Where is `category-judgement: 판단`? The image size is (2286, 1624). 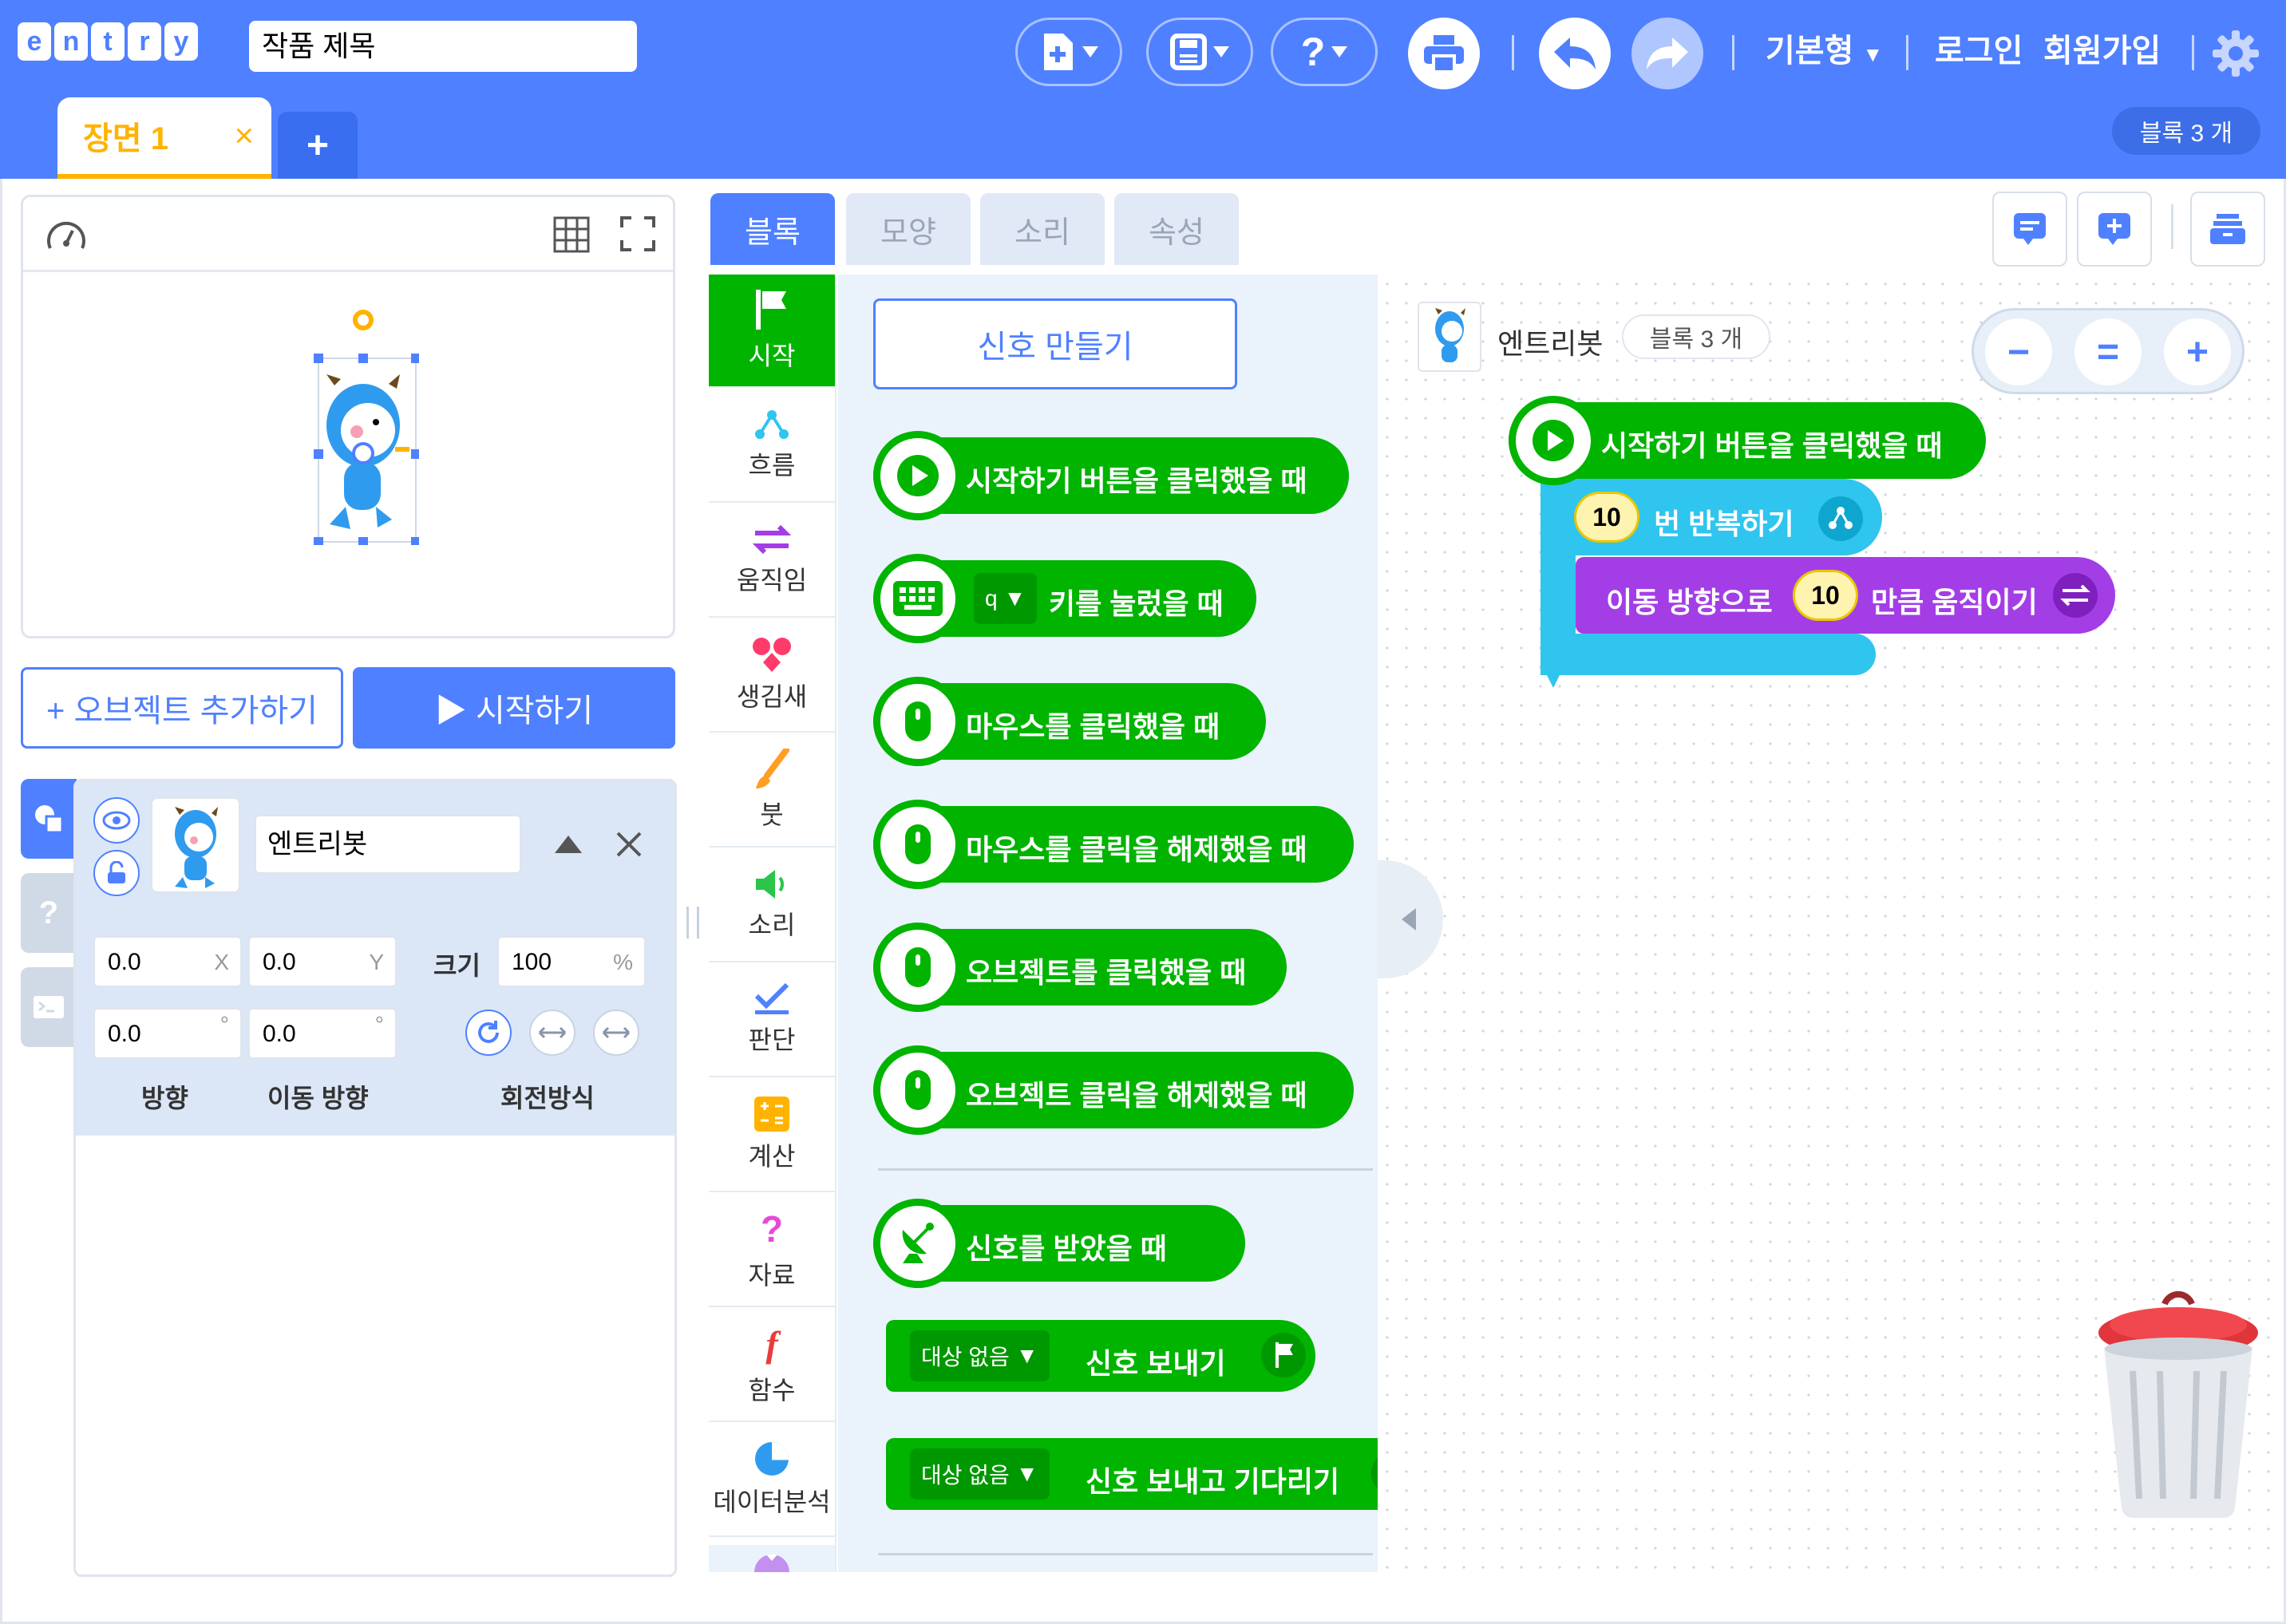
category-judgement: 판단 is located at coordinates (772, 1020).